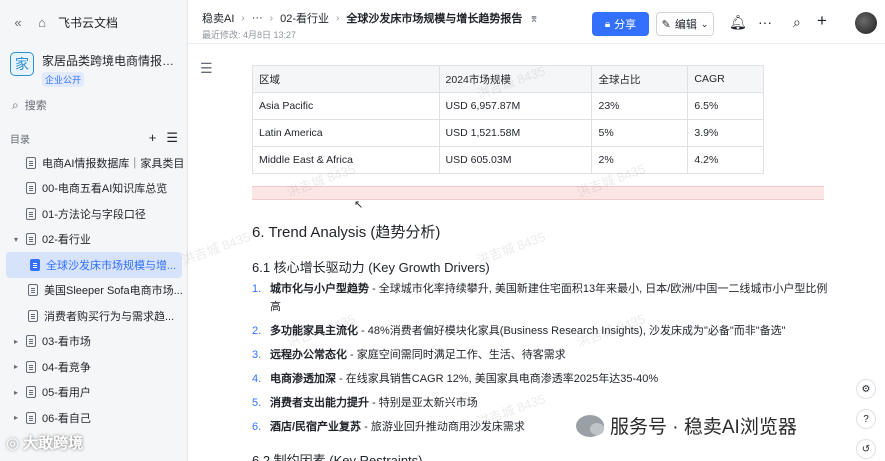 The width and height of the screenshot is (885, 461). I want to click on table-row: Middle East & Africa USD 605.03M 2% 4.2%, so click(508, 160).